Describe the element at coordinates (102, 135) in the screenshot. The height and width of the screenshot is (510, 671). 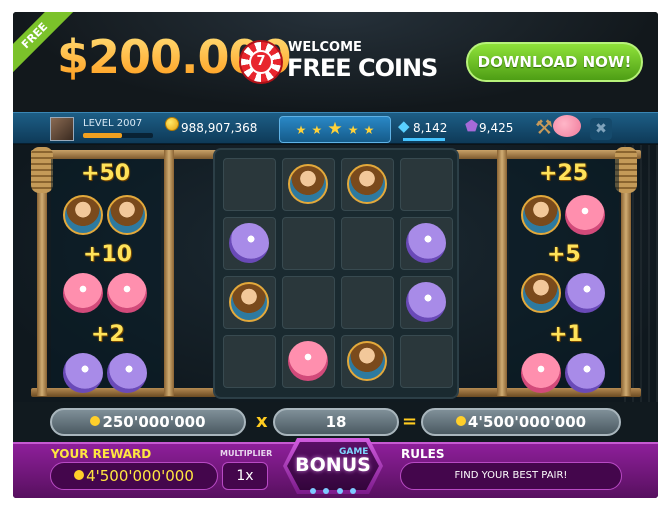
I see `level-progress-fill` at that location.